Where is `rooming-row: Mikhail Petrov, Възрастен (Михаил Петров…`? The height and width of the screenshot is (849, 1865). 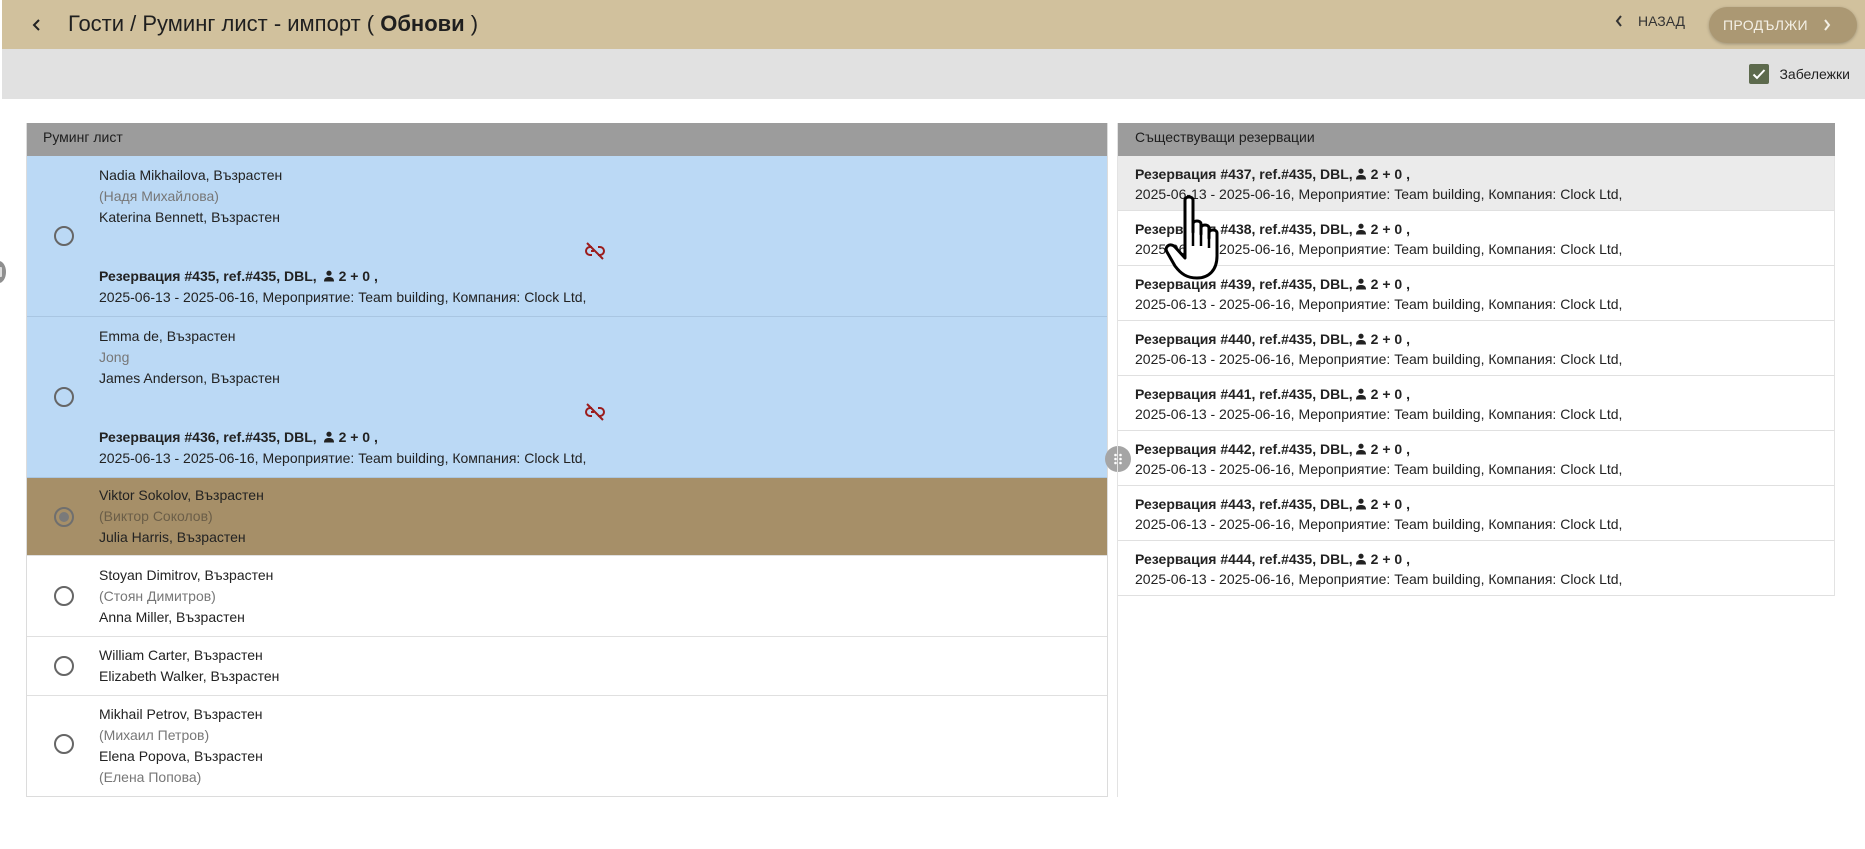
rooming-row: Mikhail Petrov, Възрастен (Михаил Петров… is located at coordinates (567, 746).